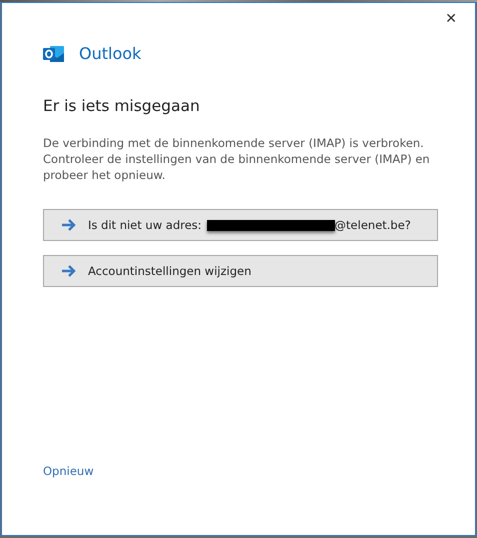  What do you see at coordinates (54, 53) in the screenshot?
I see `outlook-logo-icon` at bounding box center [54, 53].